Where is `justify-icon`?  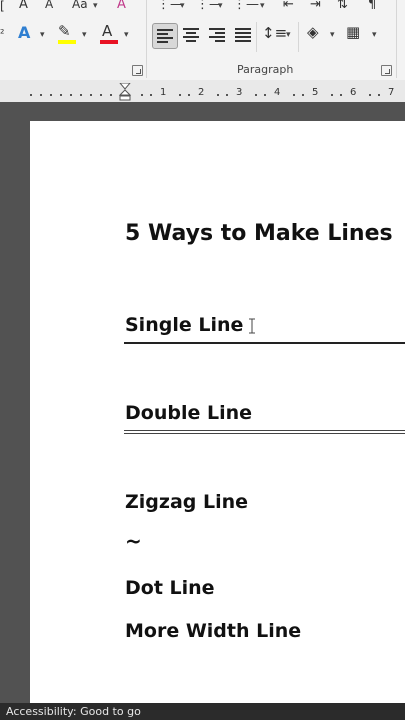
justify-icon is located at coordinates (243, 35).